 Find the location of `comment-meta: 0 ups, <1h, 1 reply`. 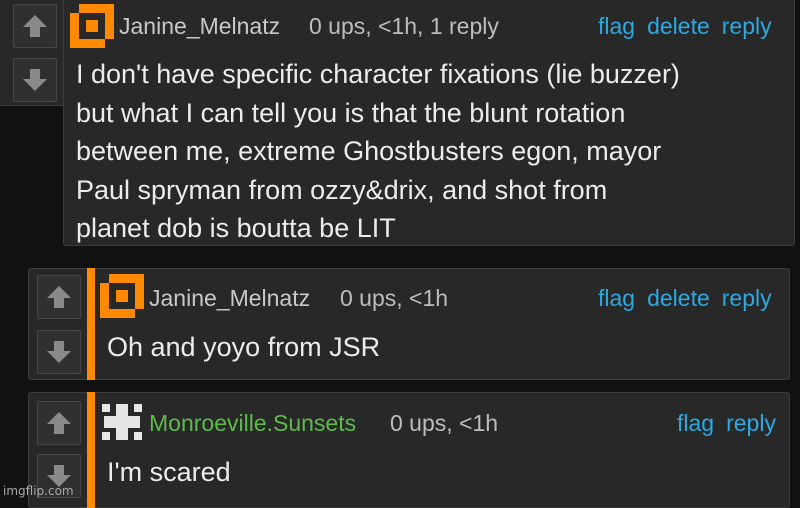

comment-meta: 0 ups, <1h, 1 reply is located at coordinates (404, 26).